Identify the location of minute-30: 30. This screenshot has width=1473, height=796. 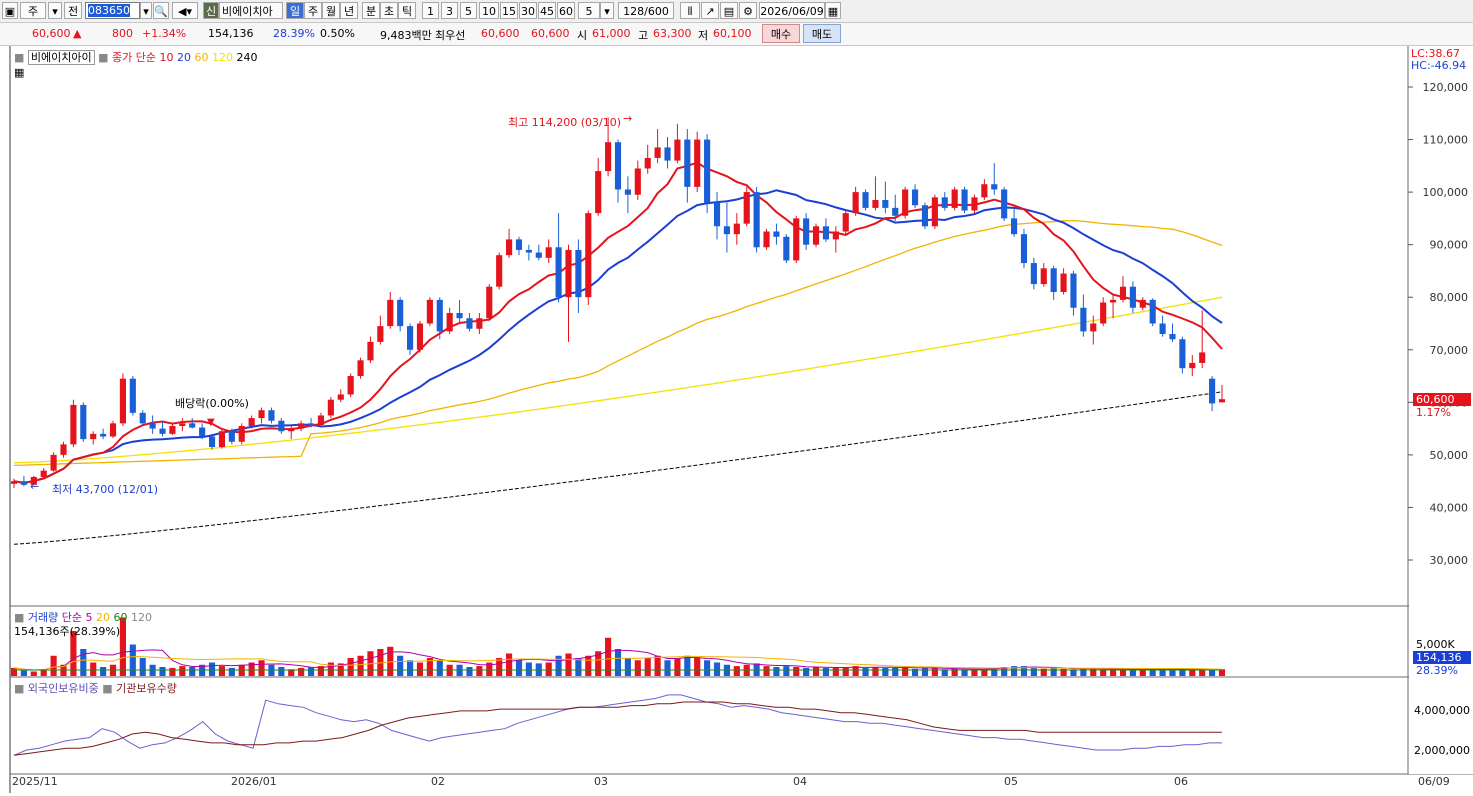
(528, 10).